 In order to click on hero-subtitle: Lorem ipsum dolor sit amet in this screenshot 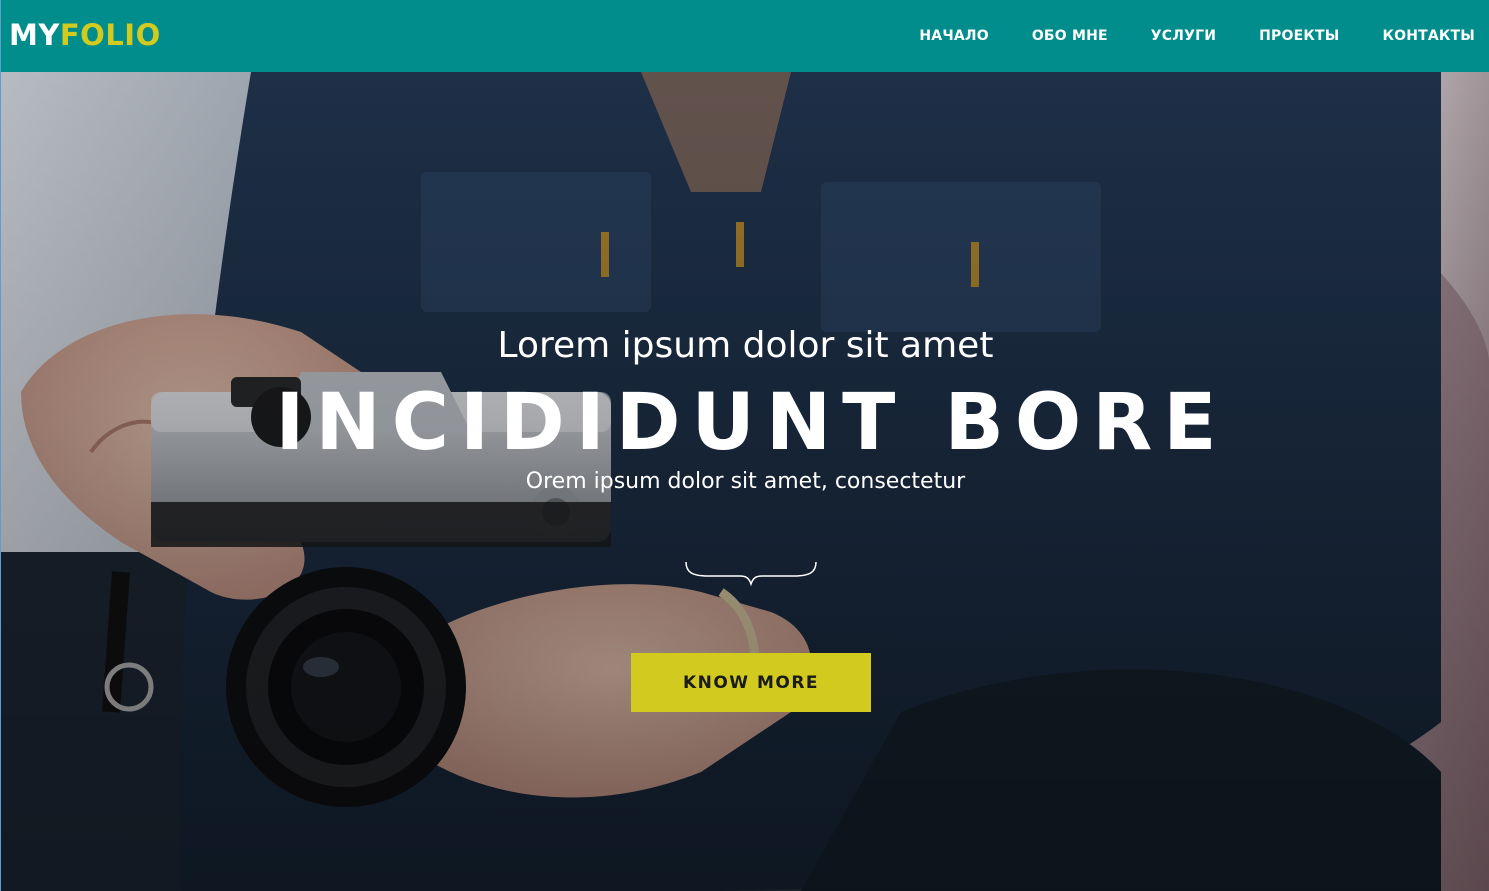, I will do `click(745, 345)`.